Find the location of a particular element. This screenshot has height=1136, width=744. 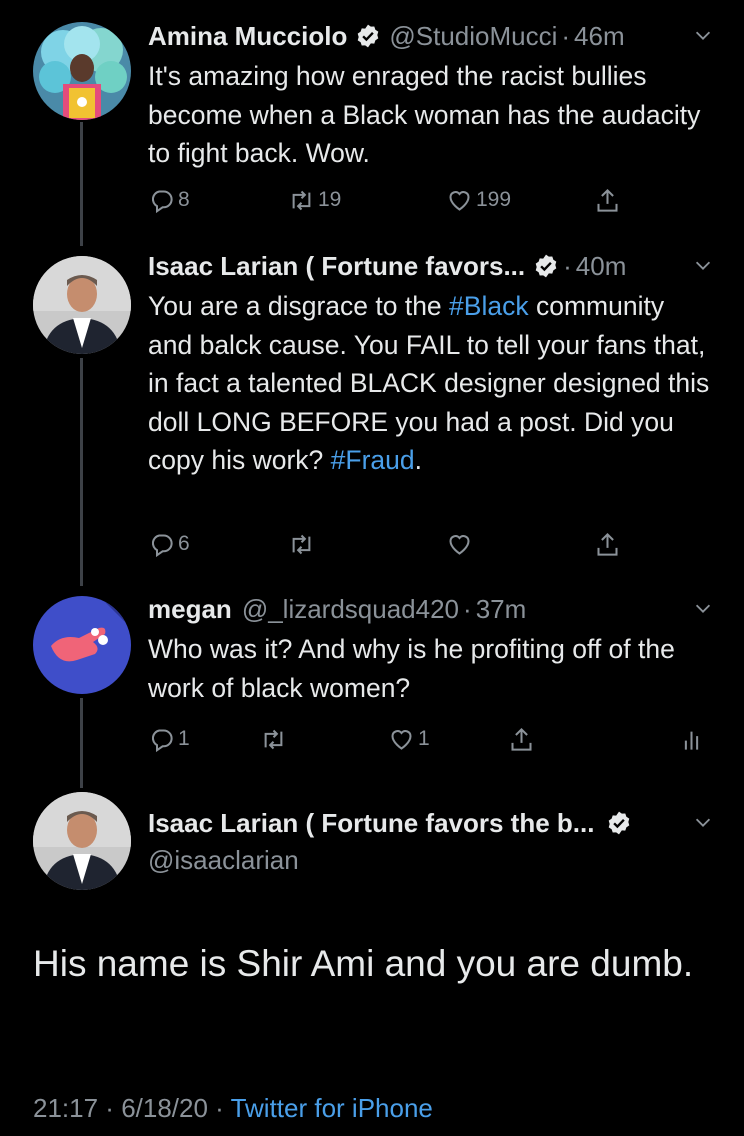

like-button: 199 is located at coordinates (478, 200).